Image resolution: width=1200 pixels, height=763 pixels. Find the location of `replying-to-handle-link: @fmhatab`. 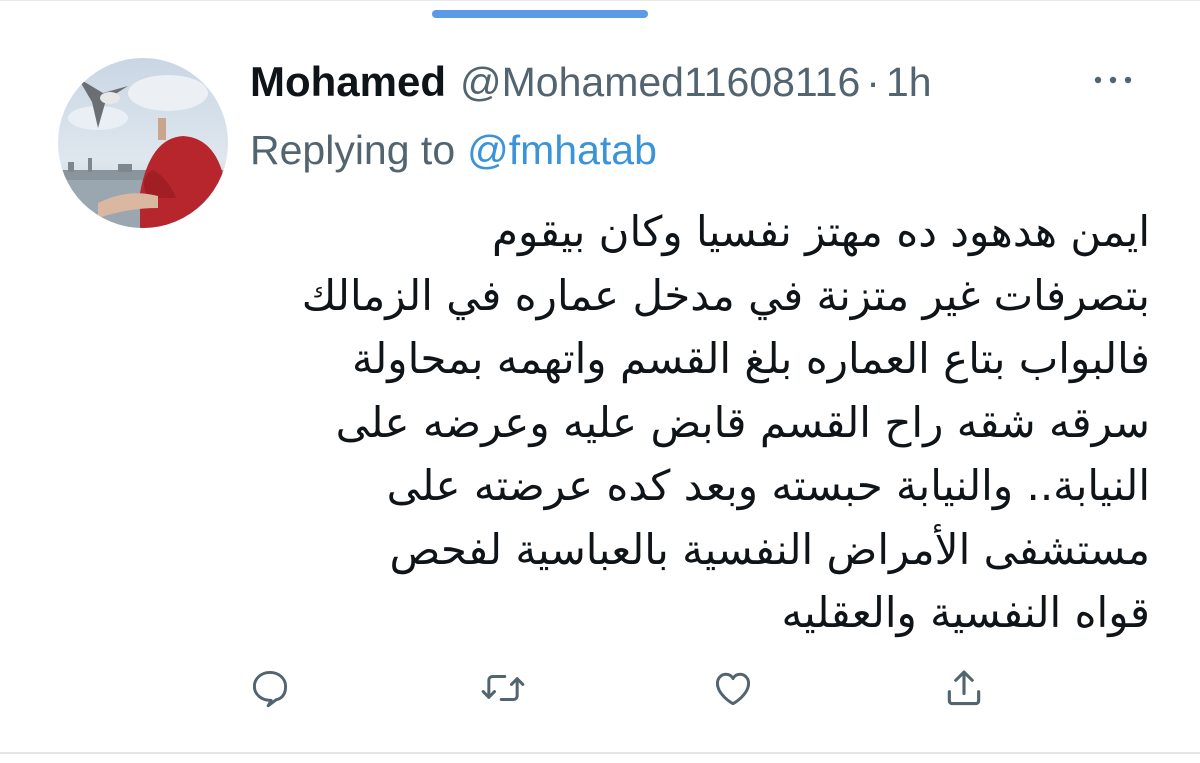

replying-to-handle-link: @fmhatab is located at coordinates (562, 150).